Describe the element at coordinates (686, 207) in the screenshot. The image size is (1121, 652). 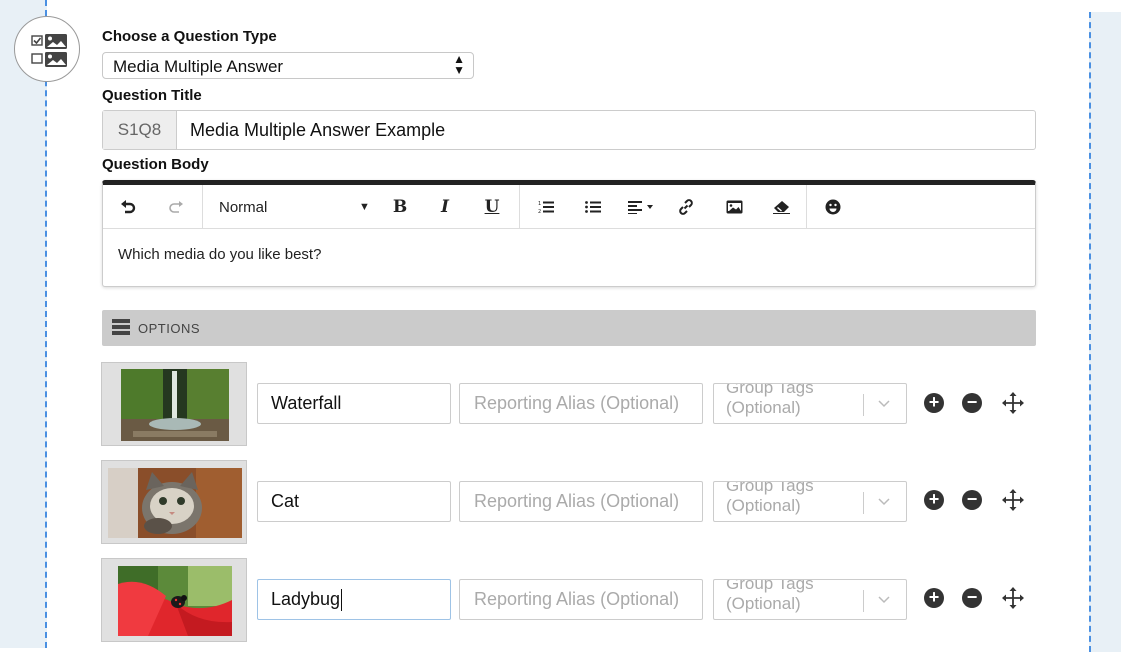
I see `link-icon` at that location.